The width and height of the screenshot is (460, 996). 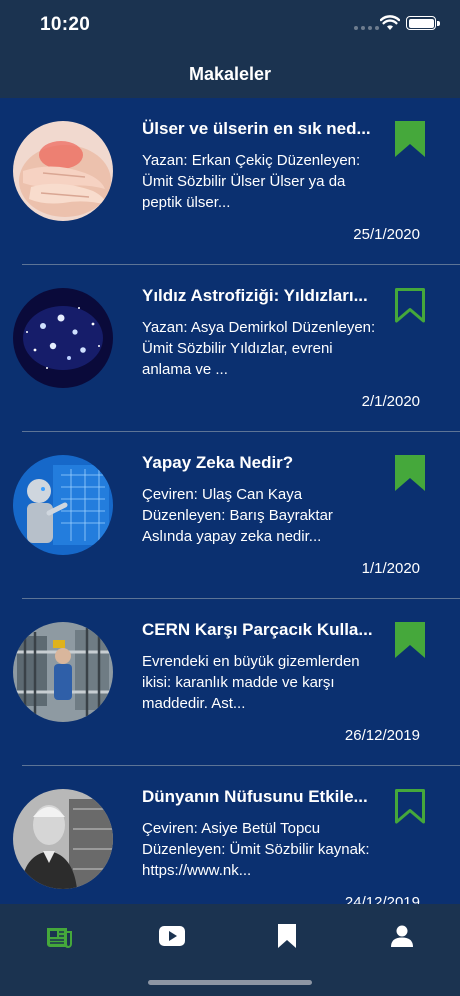 I want to click on navigation-bar: Makaleler, so click(x=230, y=74).